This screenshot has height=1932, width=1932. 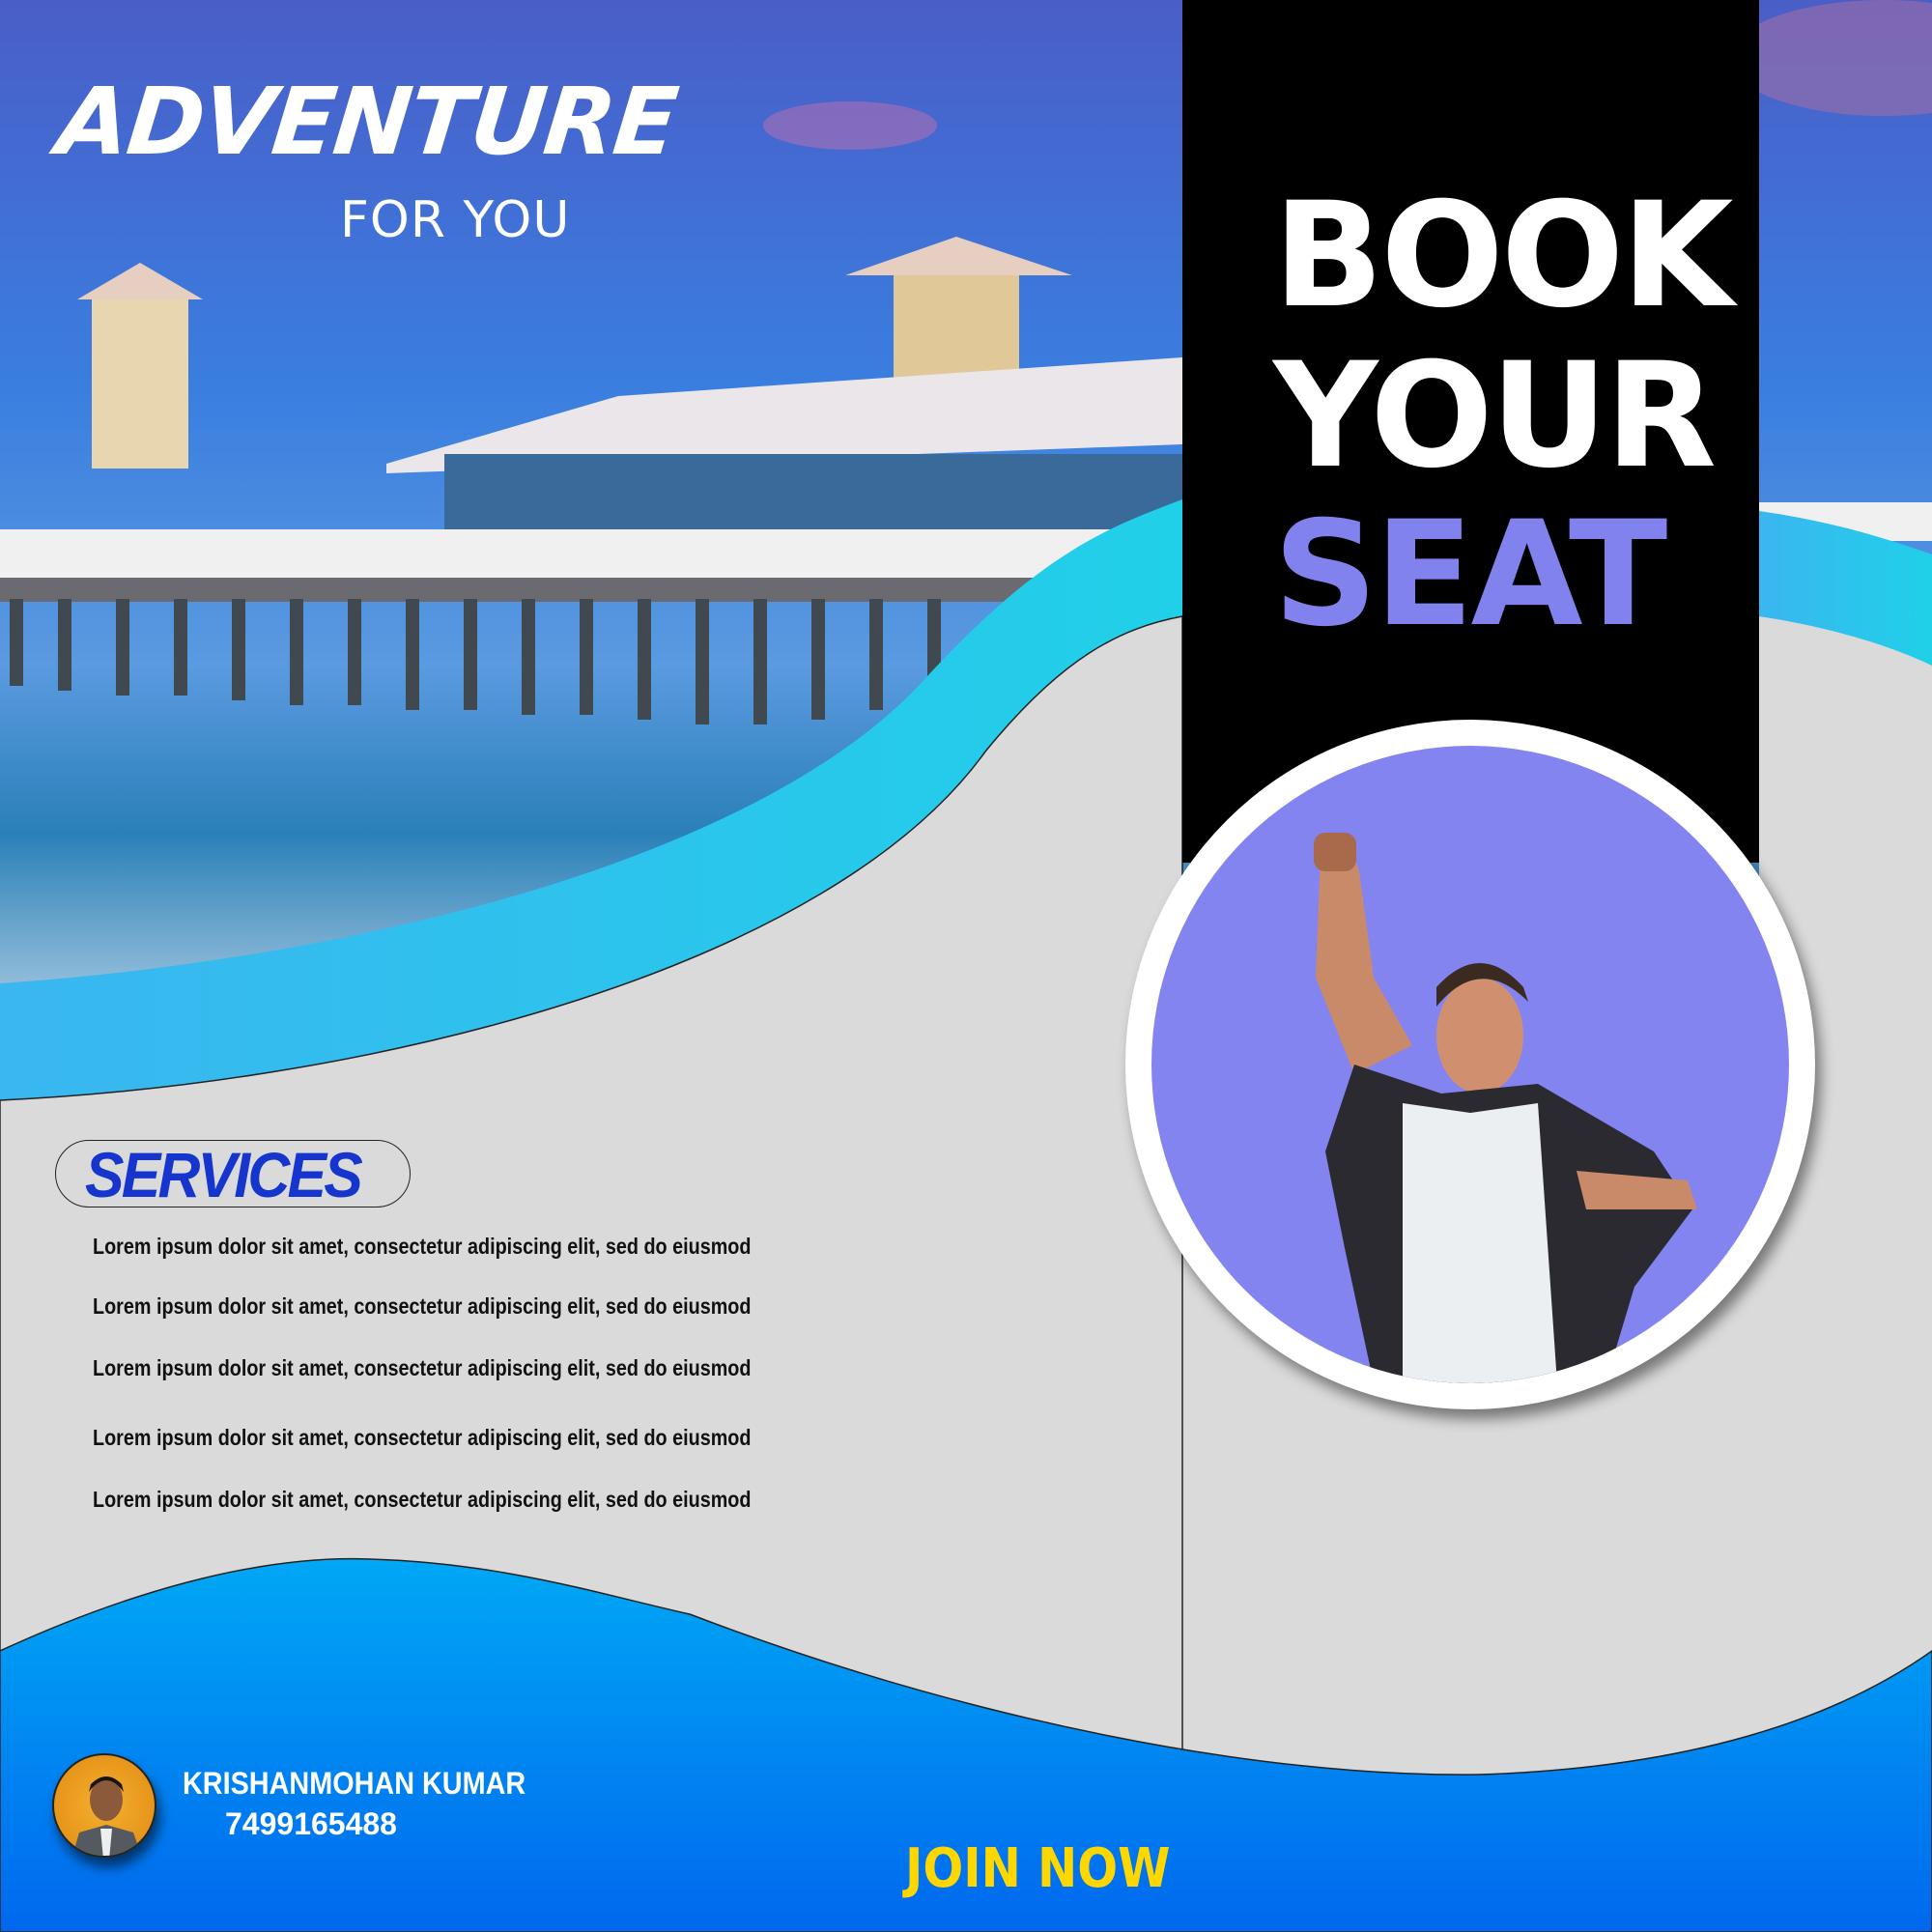 I want to click on contact-name: KRISHANMOHAN KUMAR, so click(x=354, y=1783).